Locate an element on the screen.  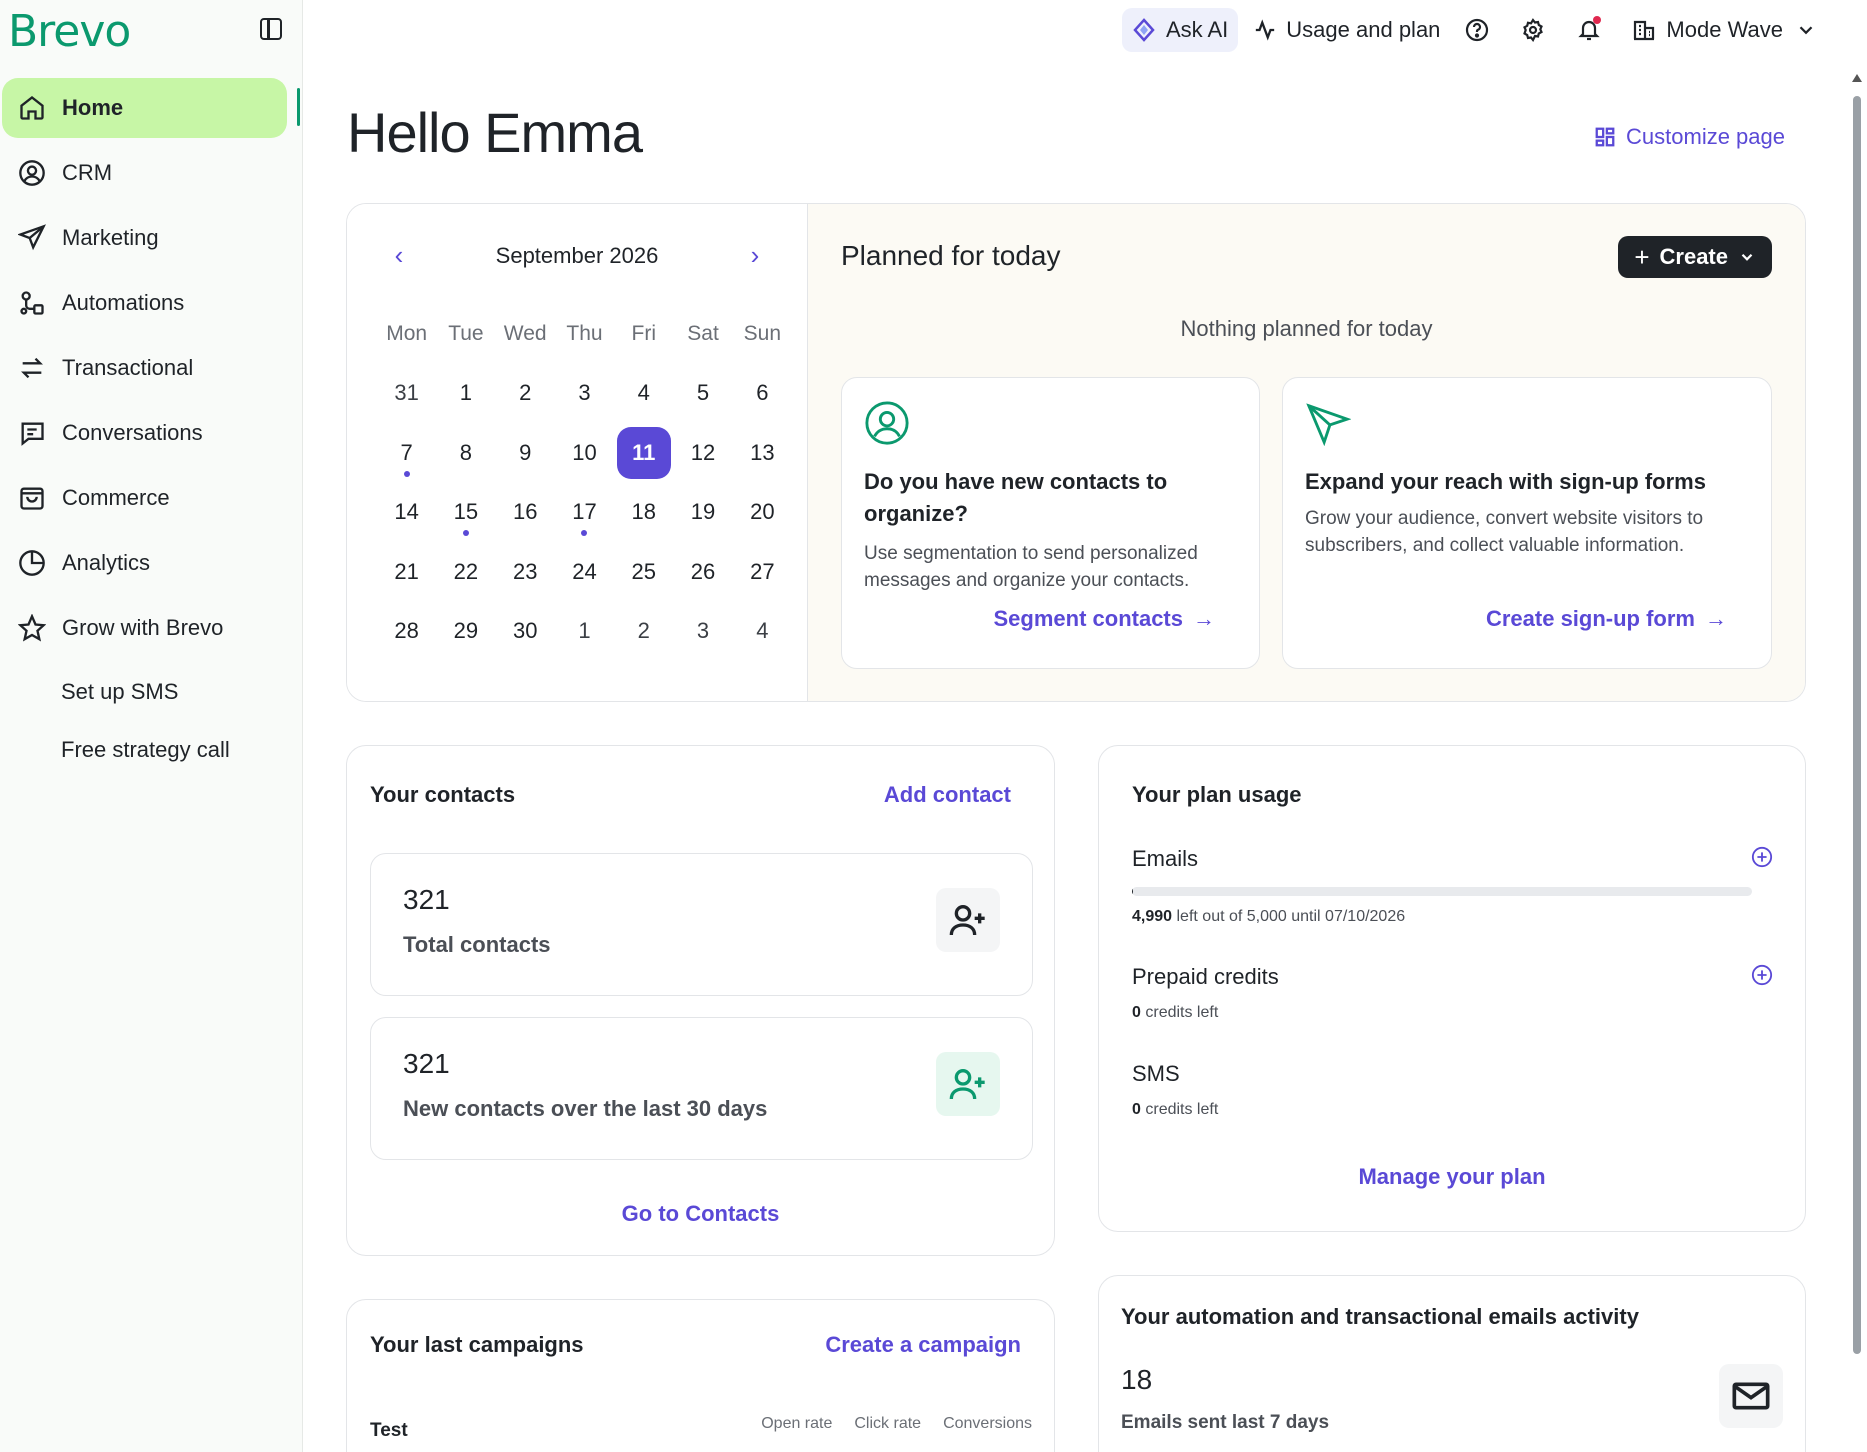
new-contacts-stat: 321 New contacts over the last 30 days is located at coordinates (701, 1088).